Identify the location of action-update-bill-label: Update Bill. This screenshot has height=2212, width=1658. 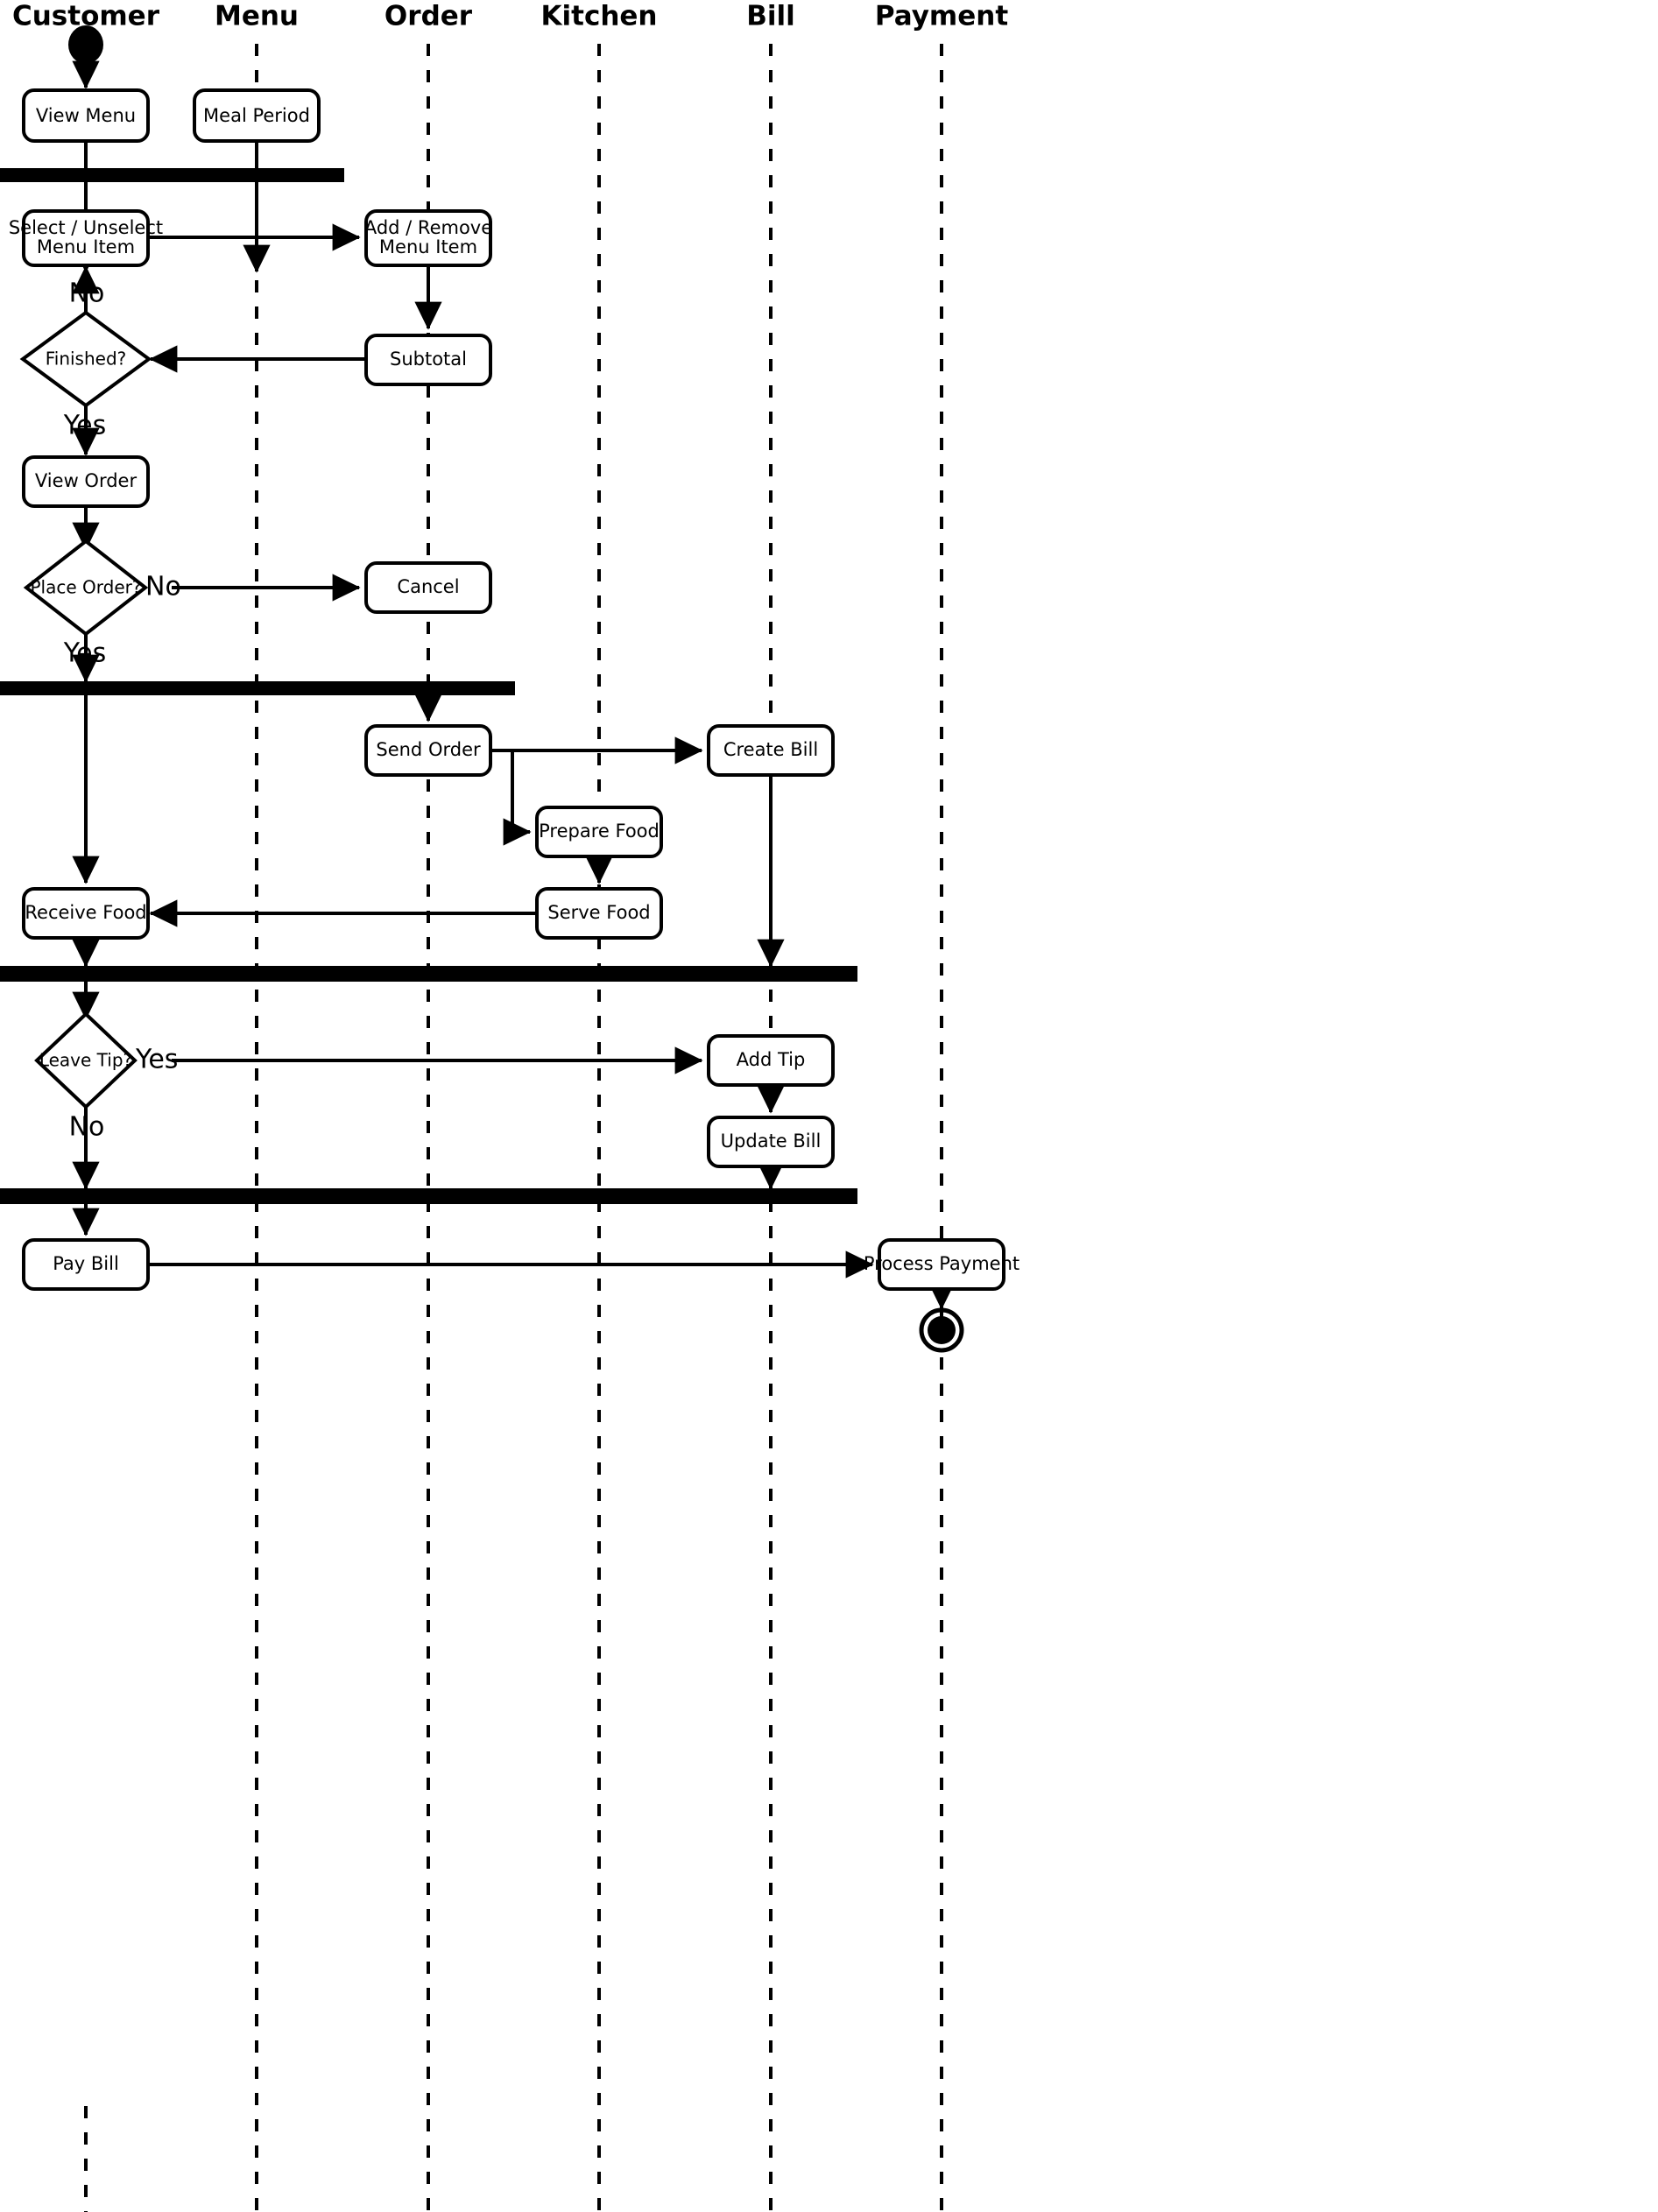
(772, 1141).